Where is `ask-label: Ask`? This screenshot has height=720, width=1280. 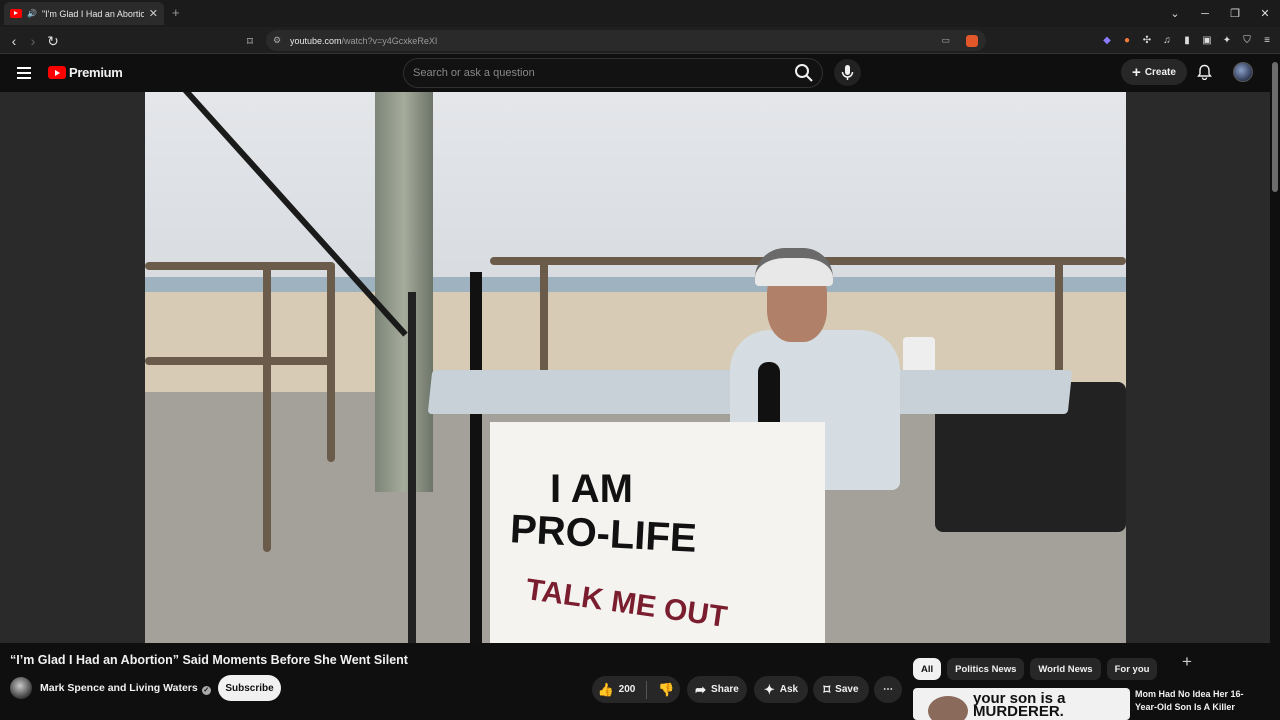
ask-label: Ask is located at coordinates (789, 689).